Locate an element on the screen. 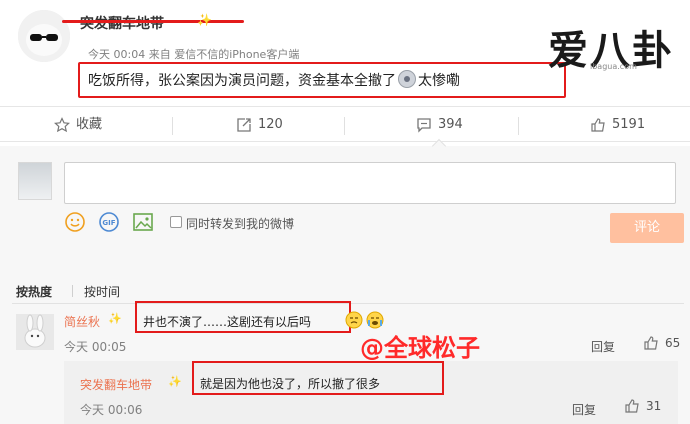  sort-by-hot-tab: 按热度 is located at coordinates (34, 291).